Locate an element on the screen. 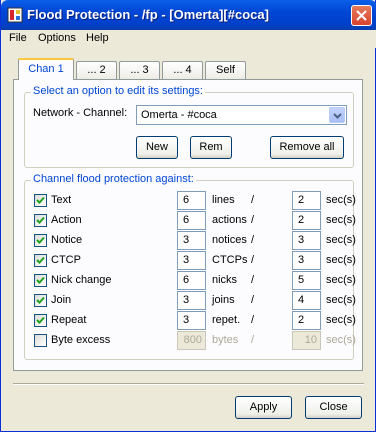 The image size is (376, 432). mirc-app-icon is located at coordinates (15, 15).